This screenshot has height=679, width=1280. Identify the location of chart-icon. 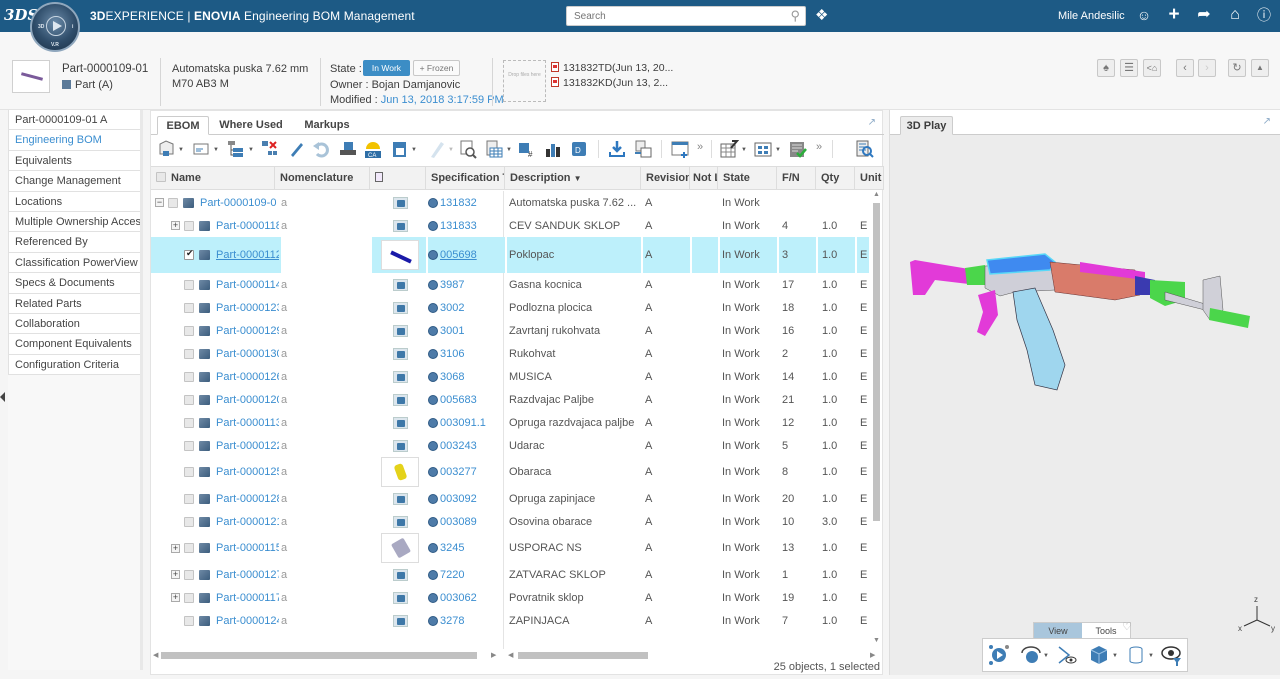
(553, 149).